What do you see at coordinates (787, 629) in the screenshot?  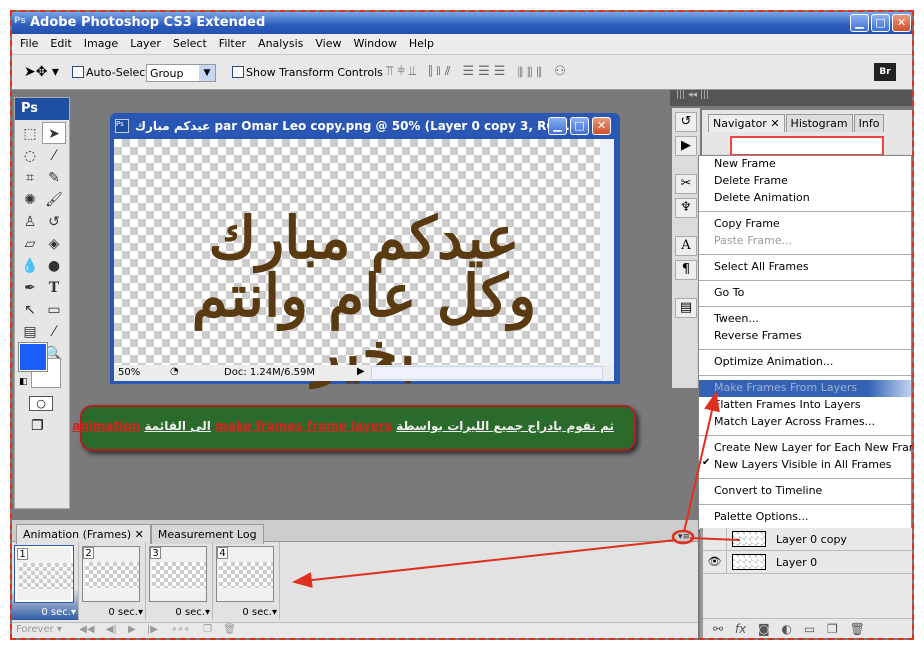 I see `adjustment-layer-icon: ◐` at bounding box center [787, 629].